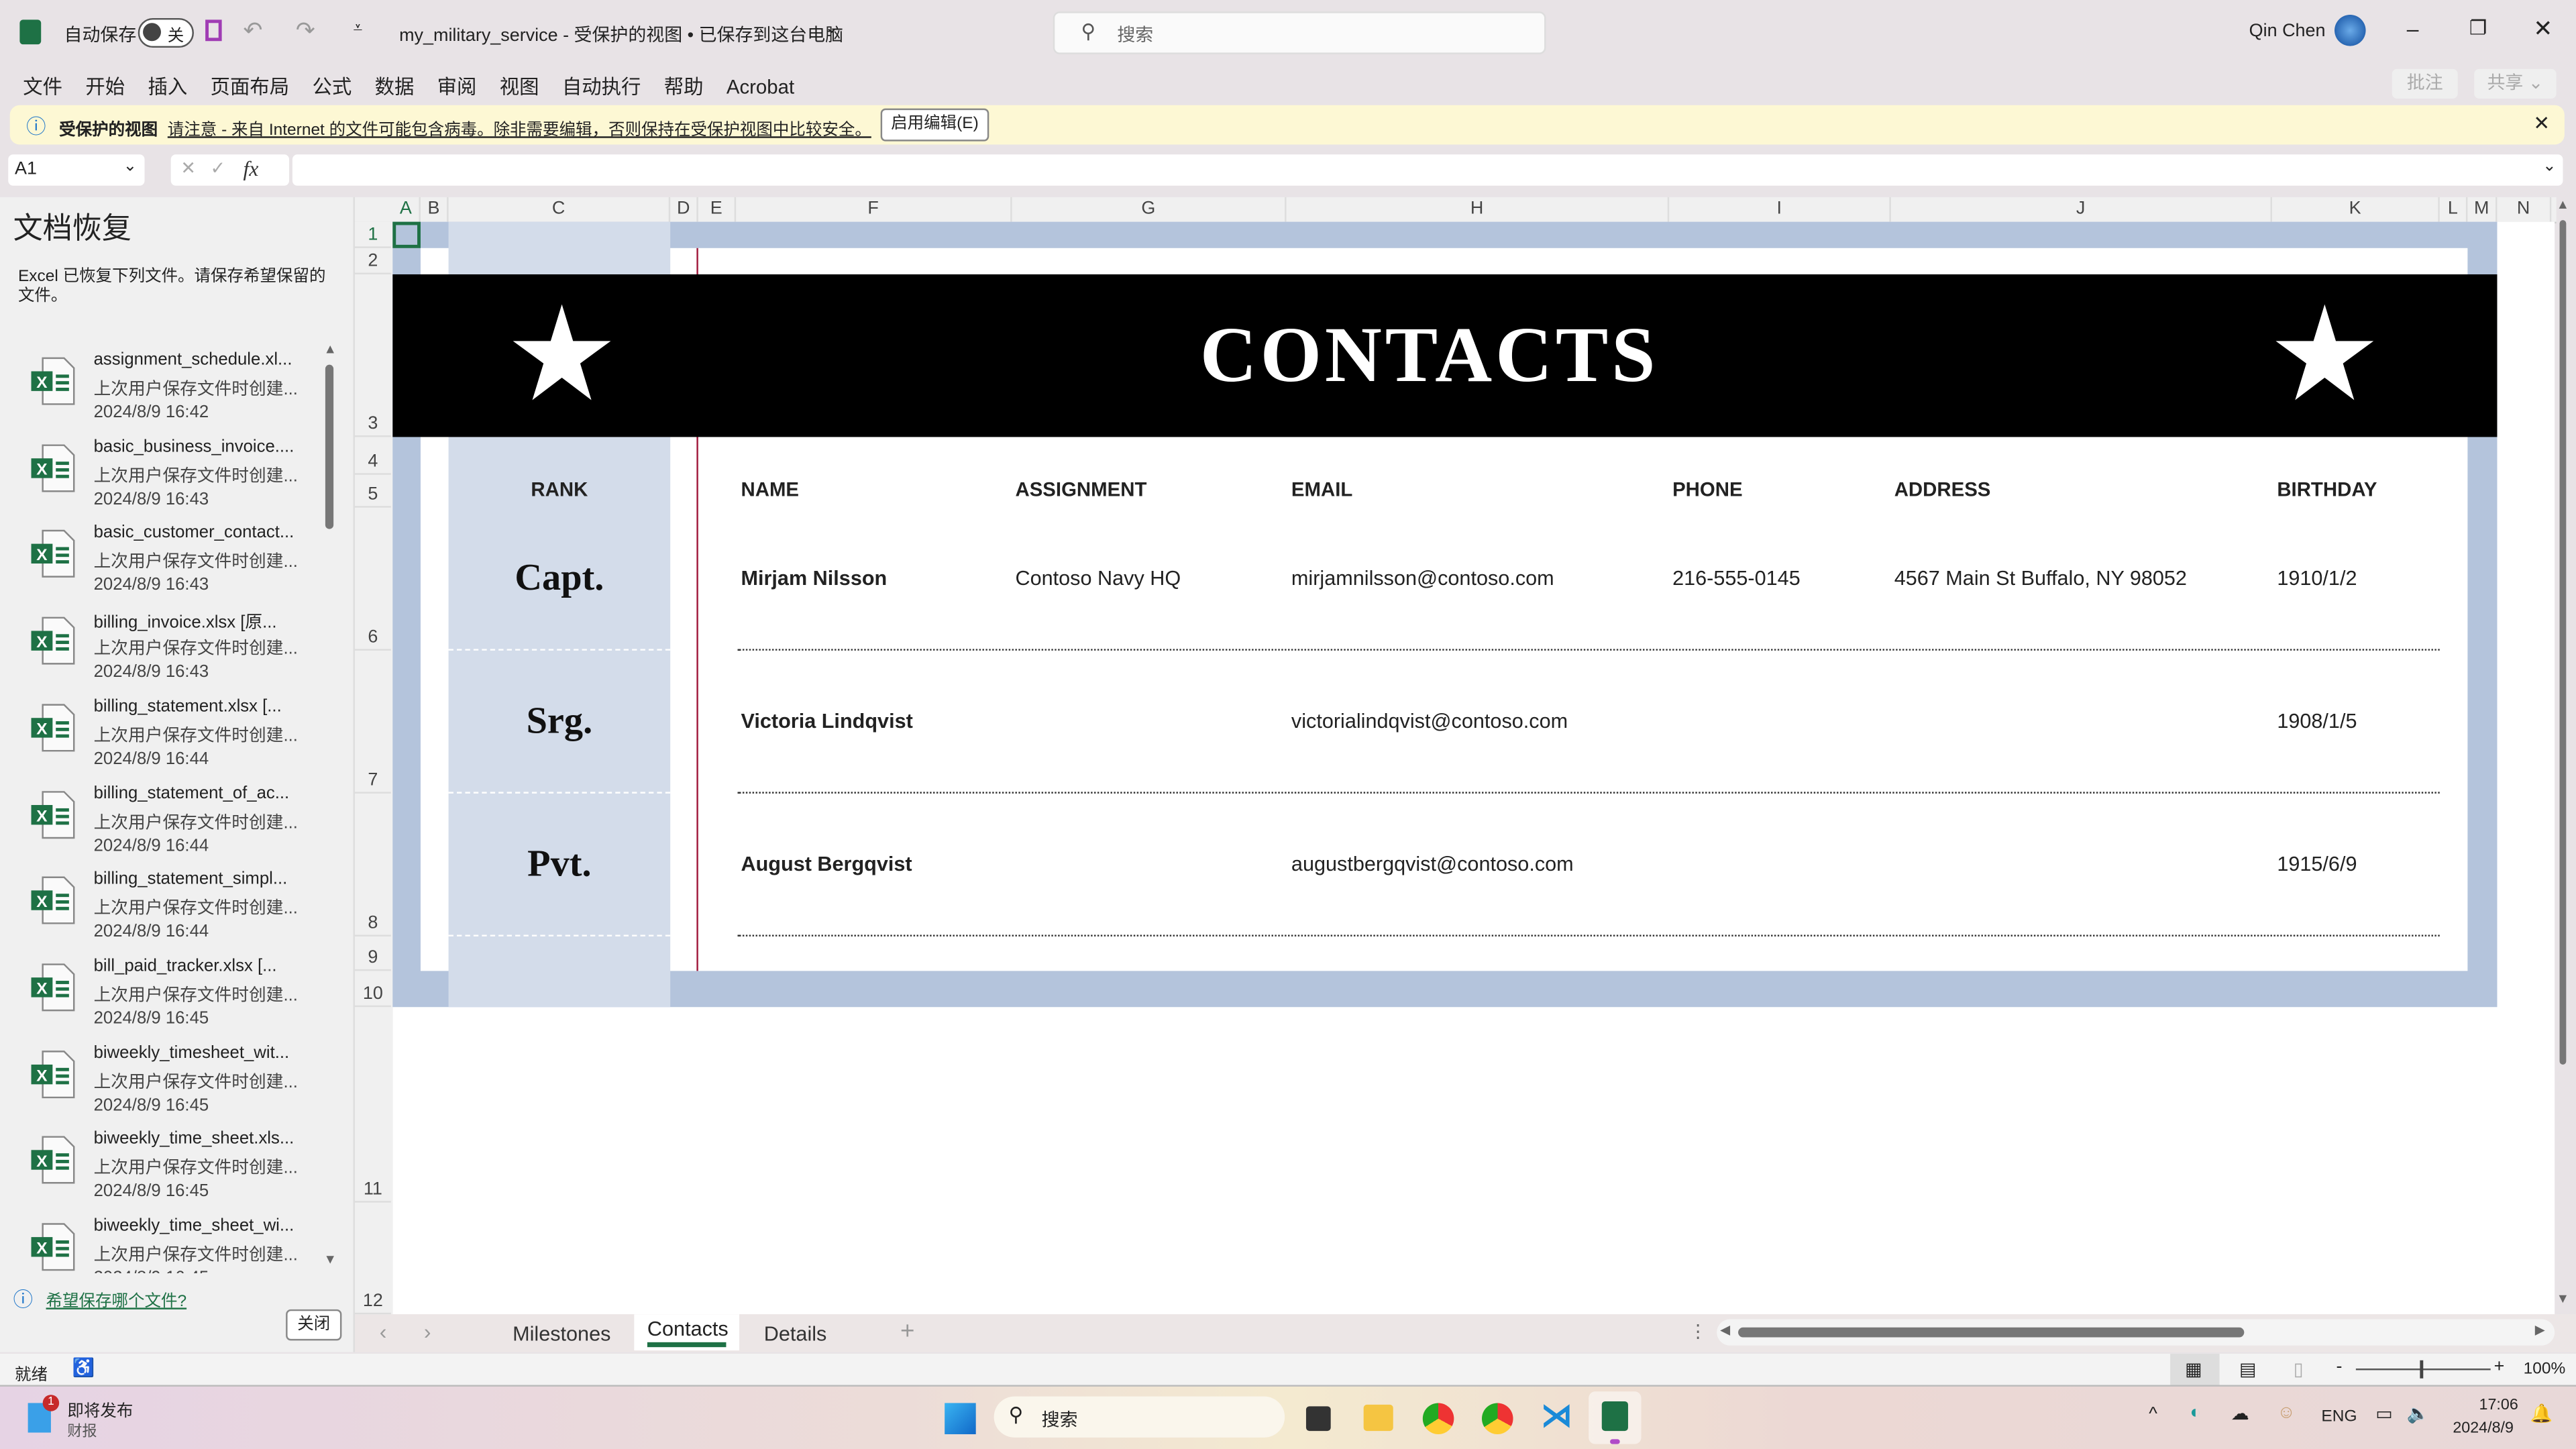 The height and width of the screenshot is (1449, 2576). Describe the element at coordinates (795, 1333) in the screenshot. I see `tab-details: Details` at that location.